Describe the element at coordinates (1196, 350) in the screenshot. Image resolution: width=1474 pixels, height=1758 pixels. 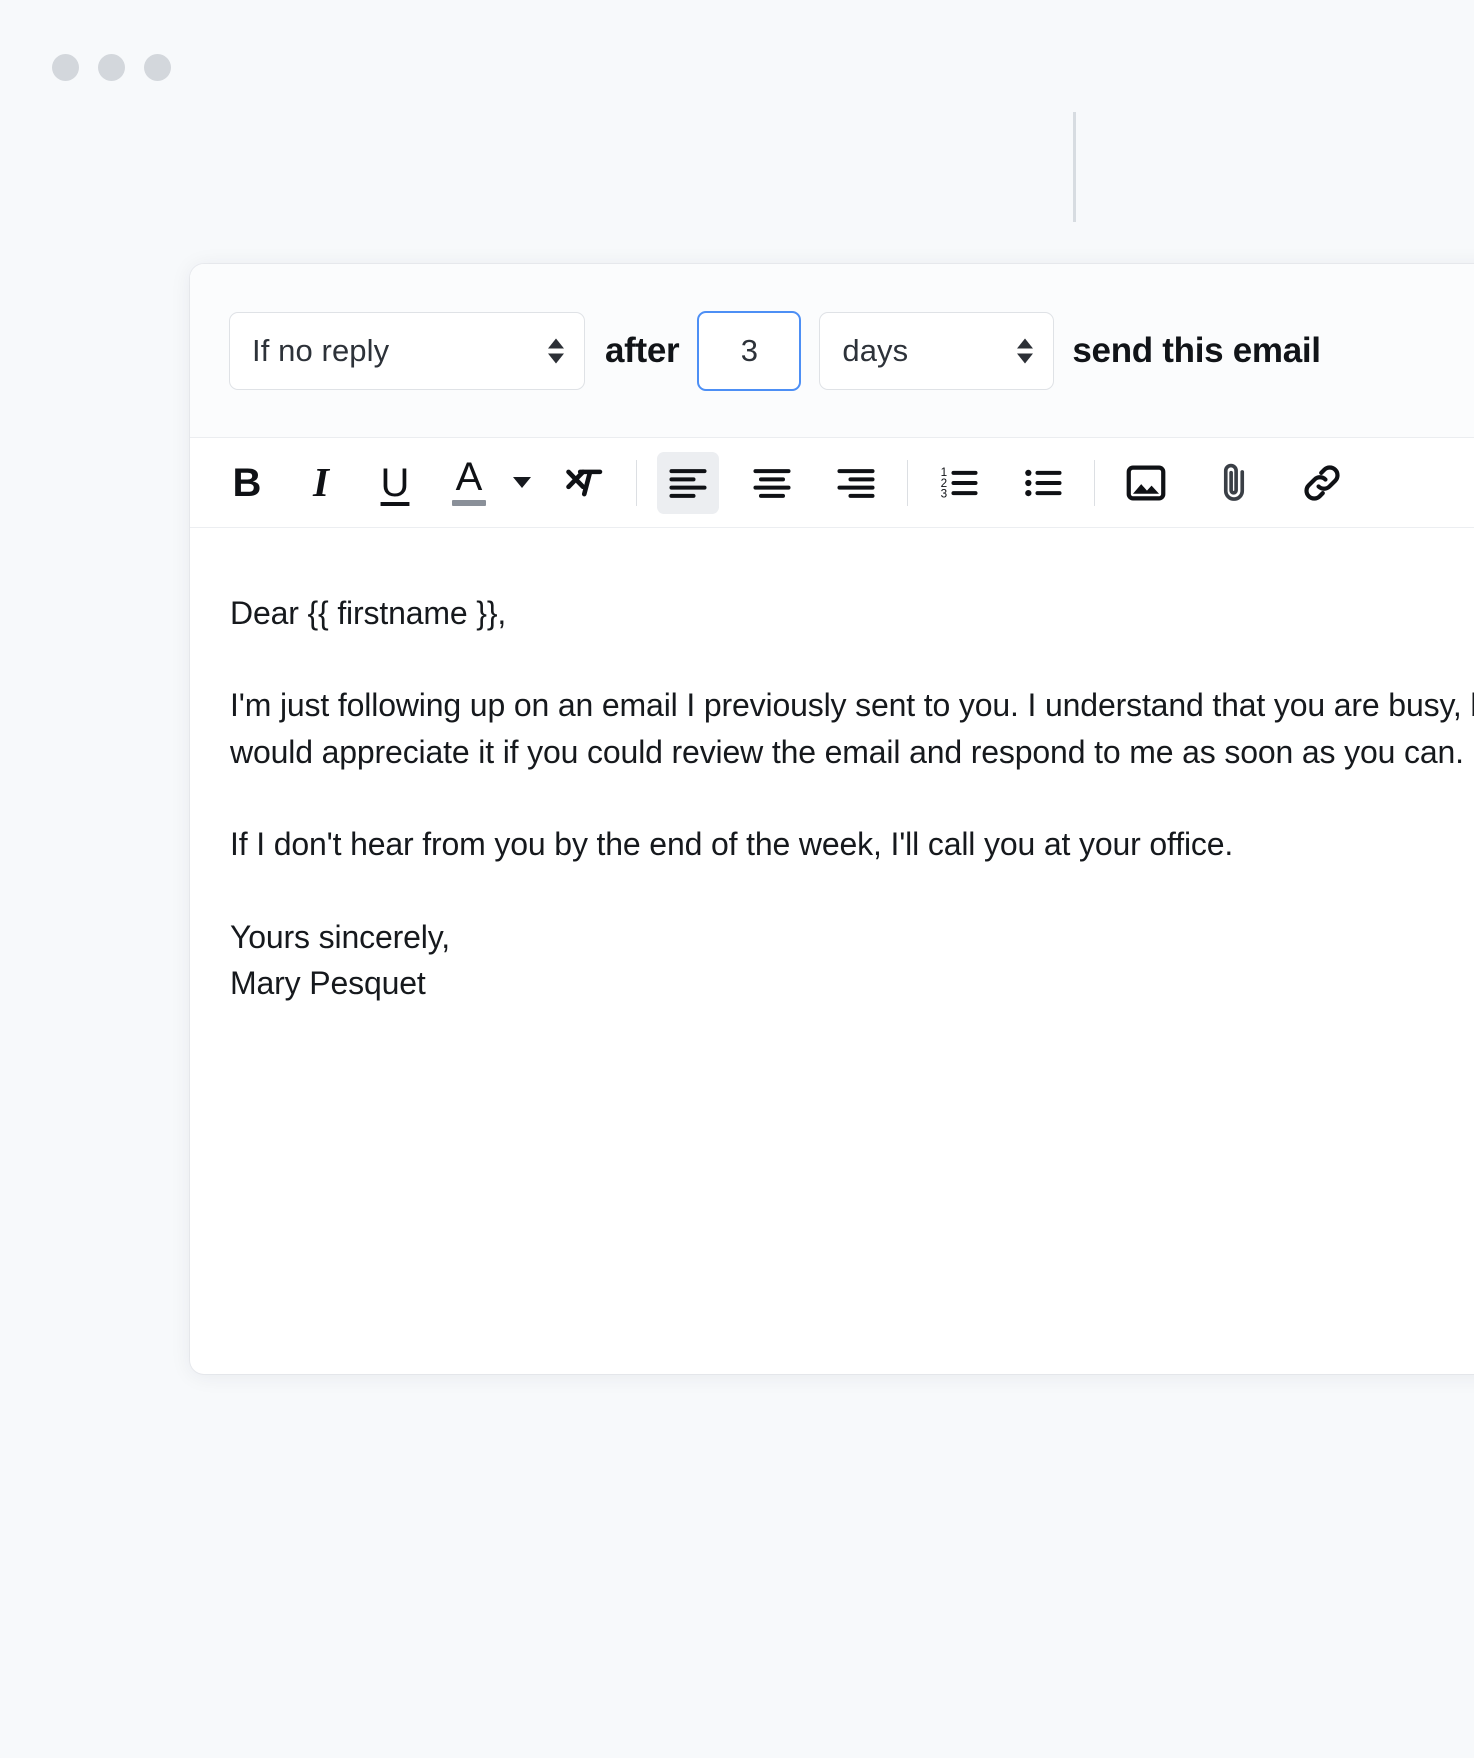
I see `send-this-email-label: send this email` at that location.